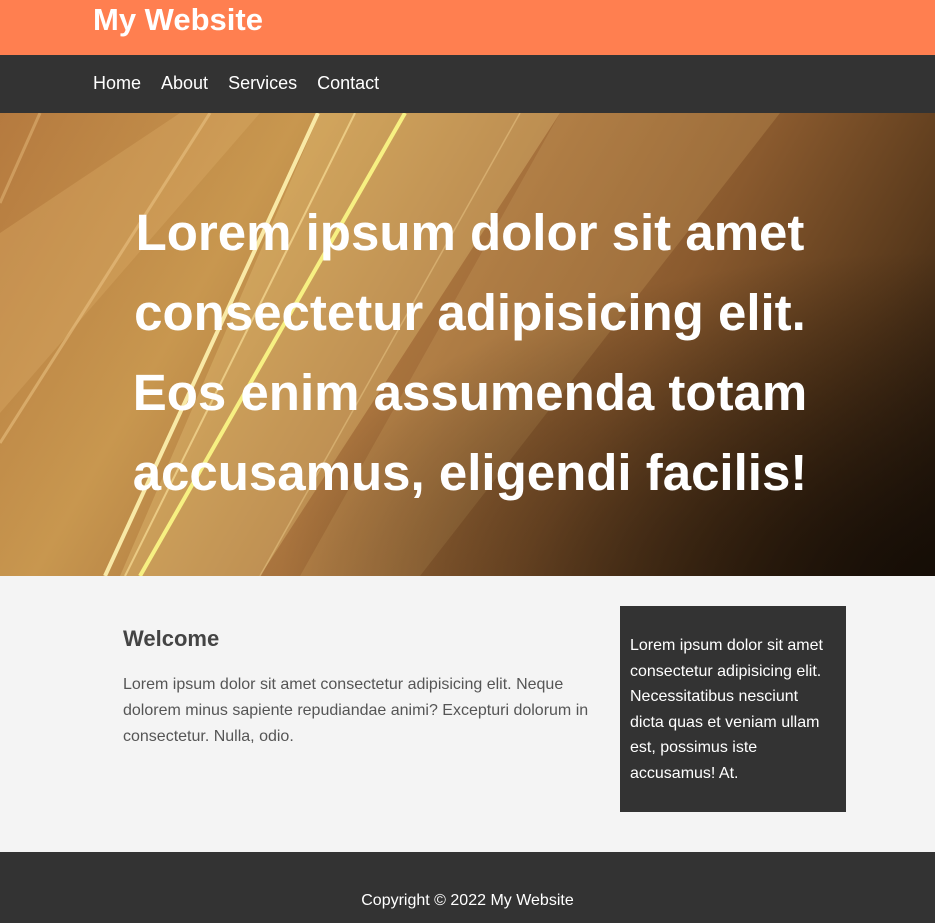 This screenshot has width=935, height=923. What do you see at coordinates (171, 638) in the screenshot?
I see `welcome-heading: Welcome` at bounding box center [171, 638].